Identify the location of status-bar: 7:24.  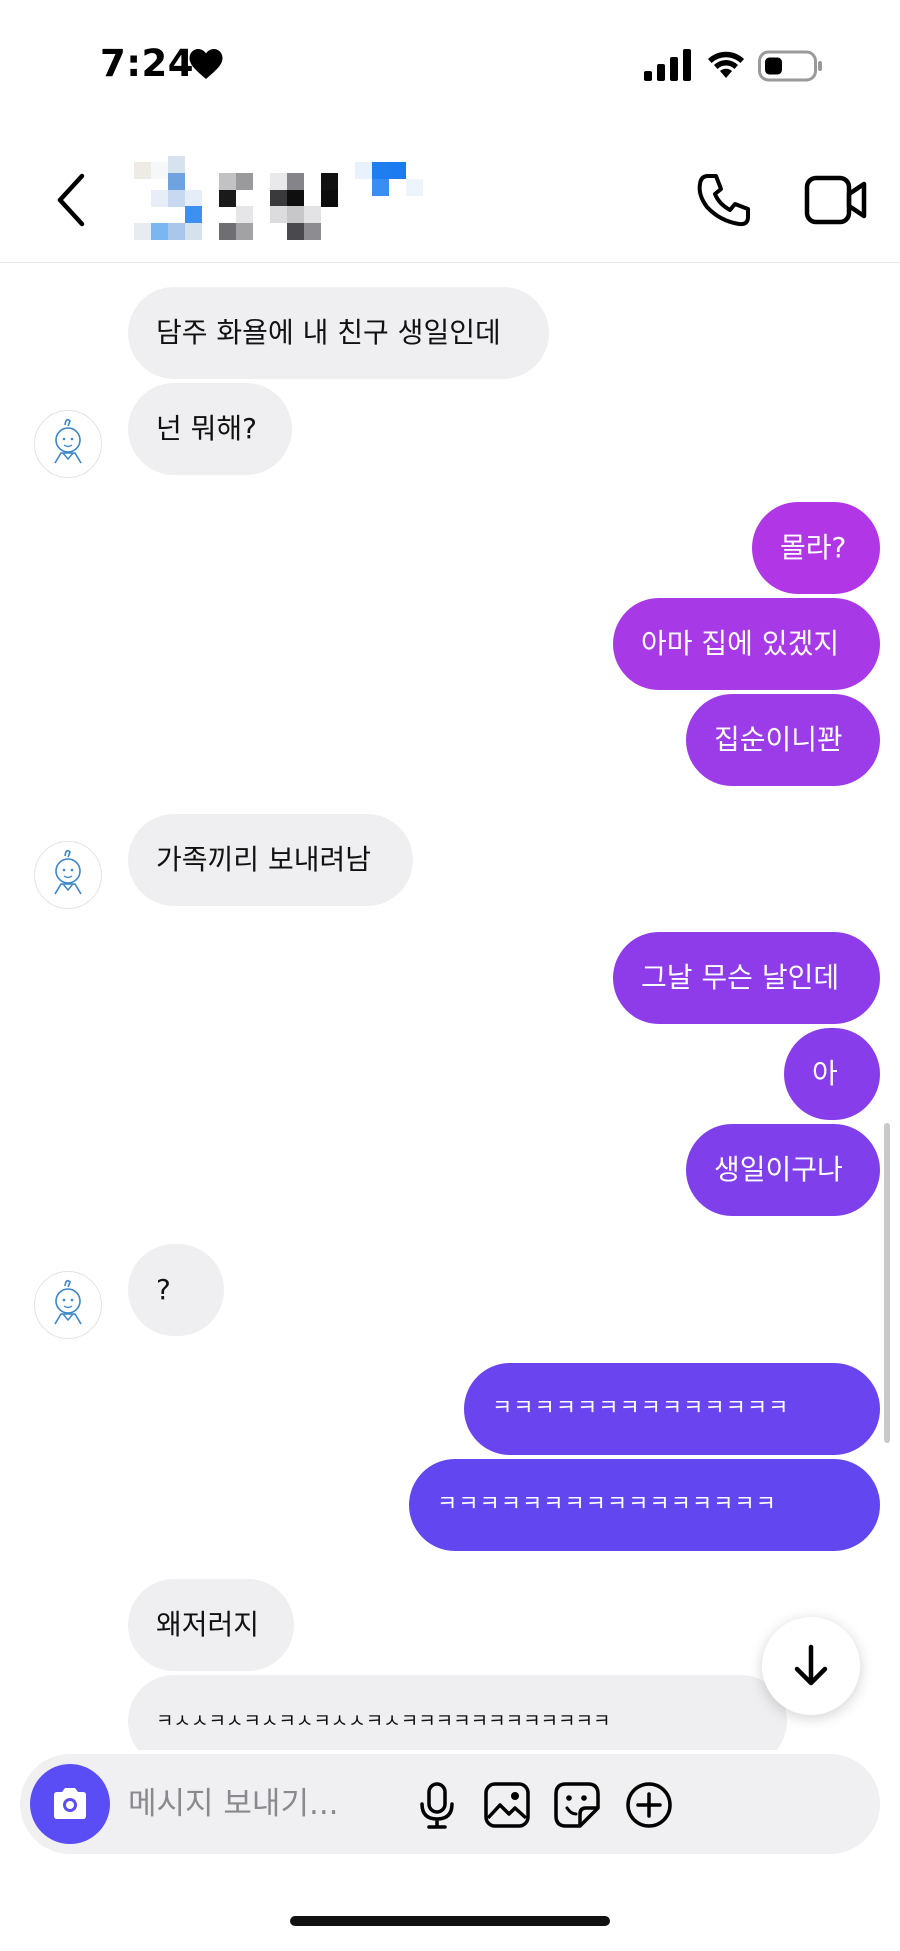
(450, 60).